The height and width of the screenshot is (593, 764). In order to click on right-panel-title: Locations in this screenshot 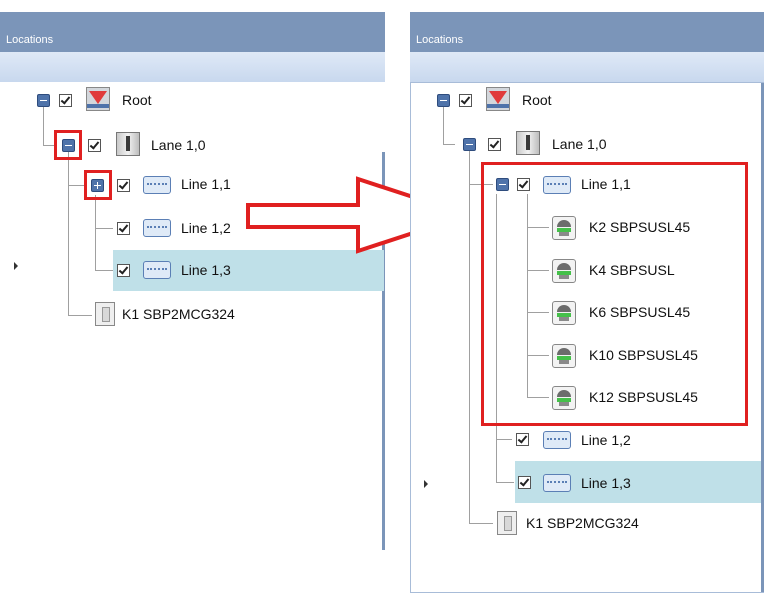, I will do `click(440, 40)`.